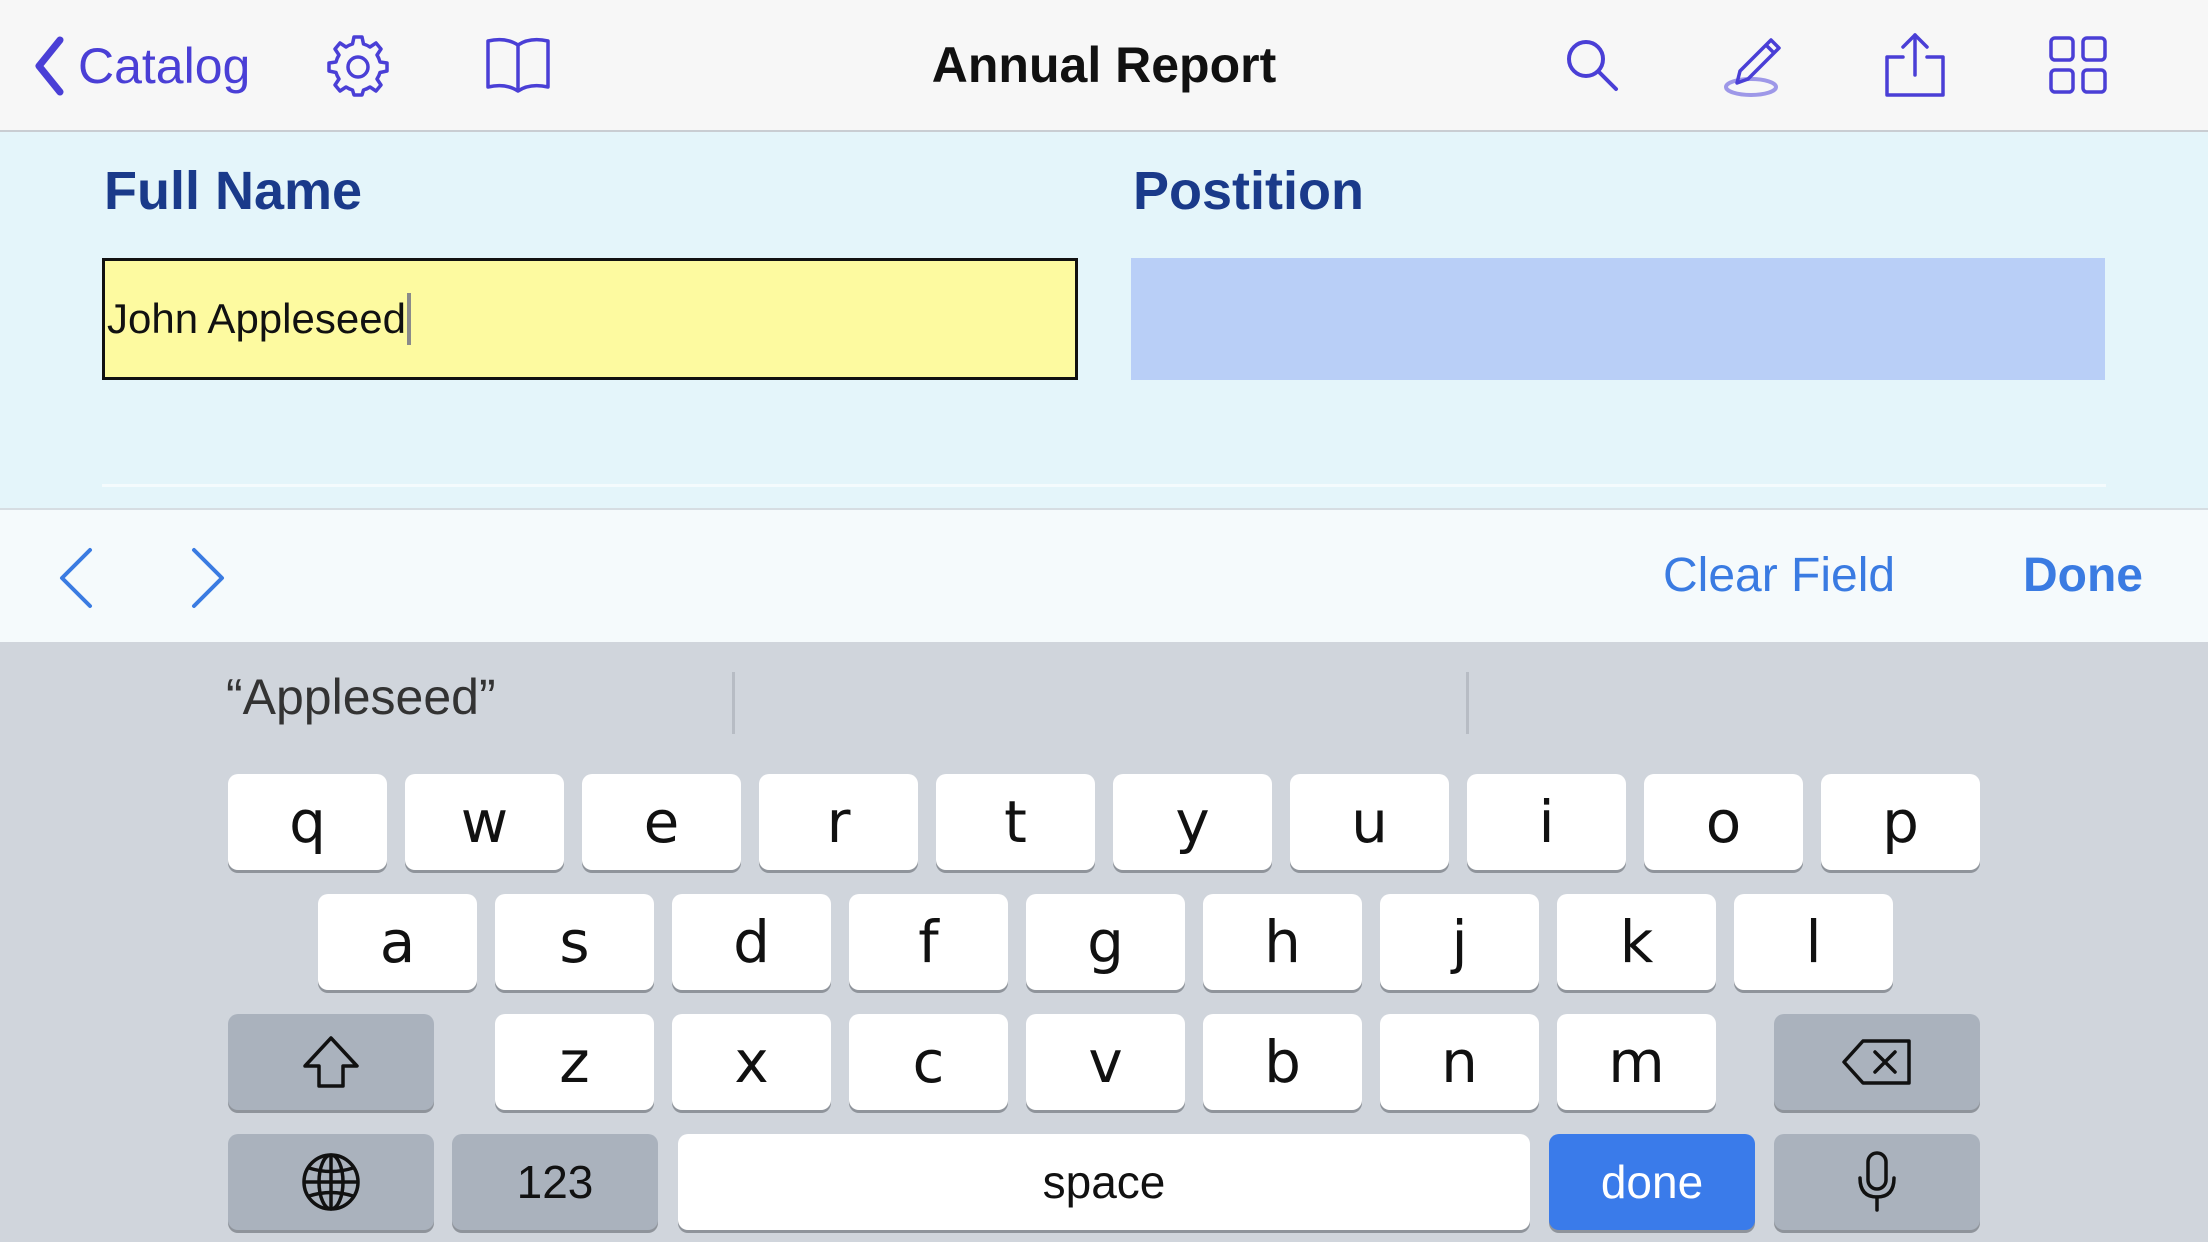 The width and height of the screenshot is (2208, 1242). Describe the element at coordinates (1779, 575) in the screenshot. I see `clear-field-button: Clear Field` at that location.